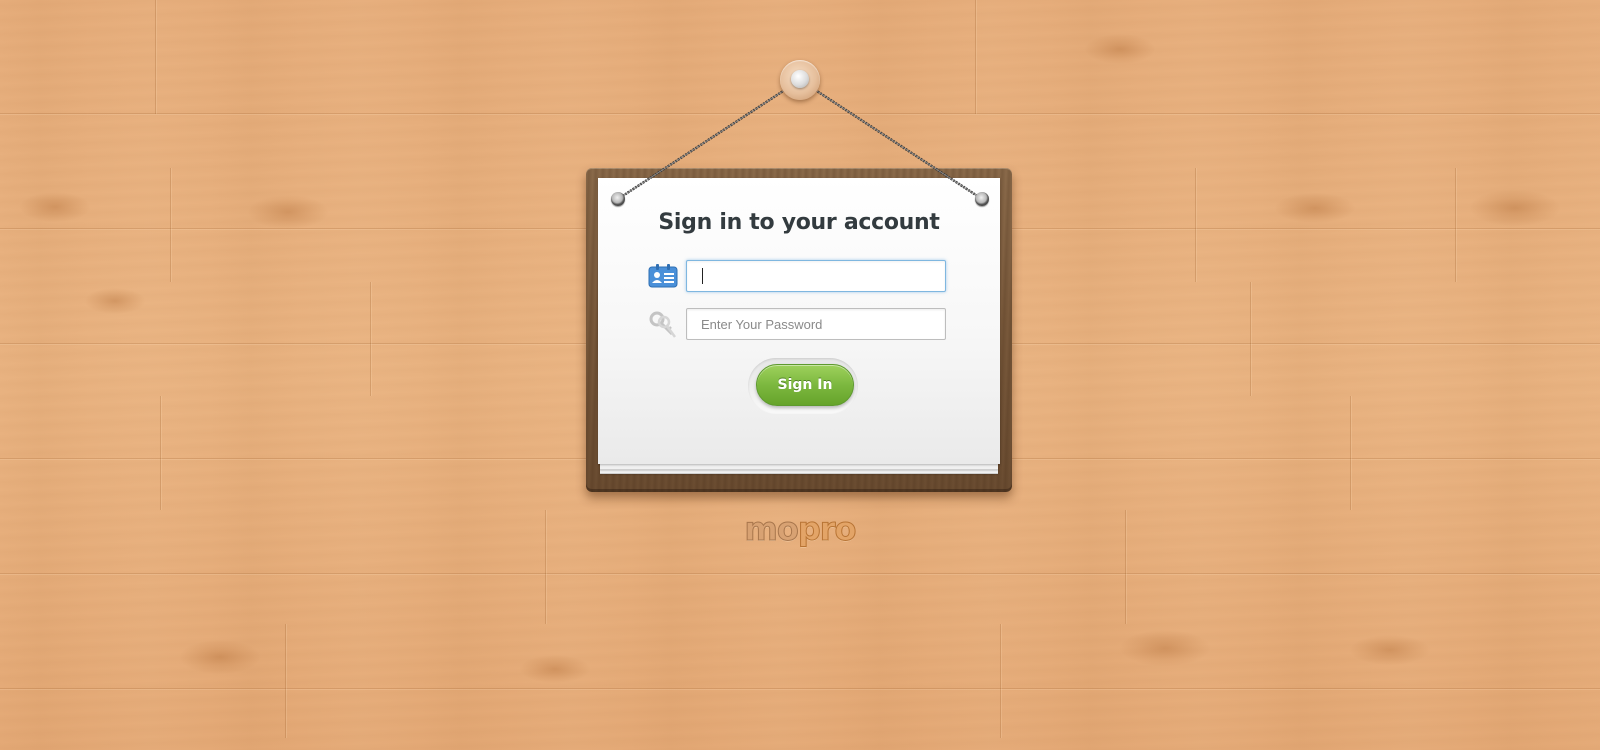 Image resolution: width=1600 pixels, height=750 pixels. What do you see at coordinates (618, 199) in the screenshot?
I see `left-grommet` at bounding box center [618, 199].